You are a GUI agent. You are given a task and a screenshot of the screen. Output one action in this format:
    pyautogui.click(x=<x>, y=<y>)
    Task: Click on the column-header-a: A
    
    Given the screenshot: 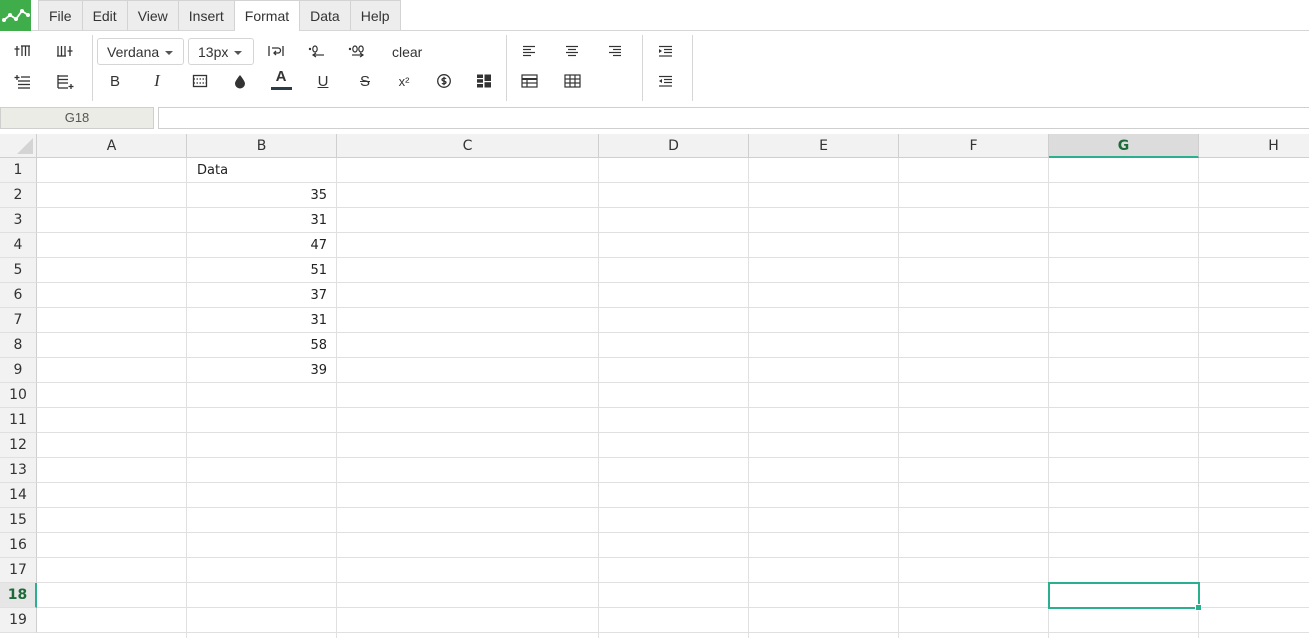 What is the action you would take?
    pyautogui.click(x=112, y=146)
    